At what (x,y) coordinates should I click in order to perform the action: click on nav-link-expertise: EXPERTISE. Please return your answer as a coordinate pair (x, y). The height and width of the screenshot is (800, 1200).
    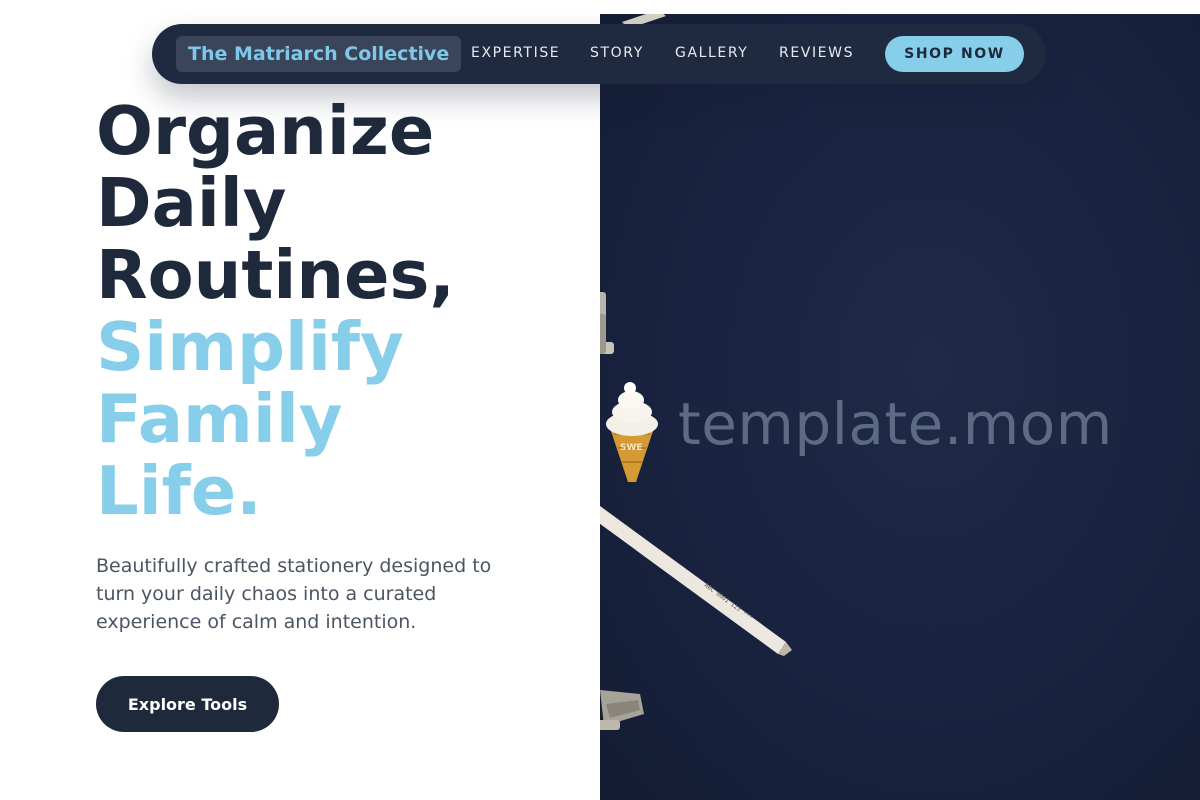
    Looking at the image, I should click on (515, 53).